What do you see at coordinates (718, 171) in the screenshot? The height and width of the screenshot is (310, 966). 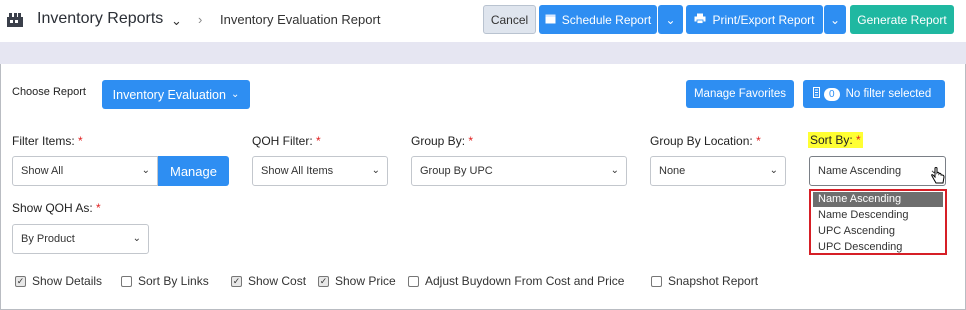 I see `group-by-location-select: None ⌄` at bounding box center [718, 171].